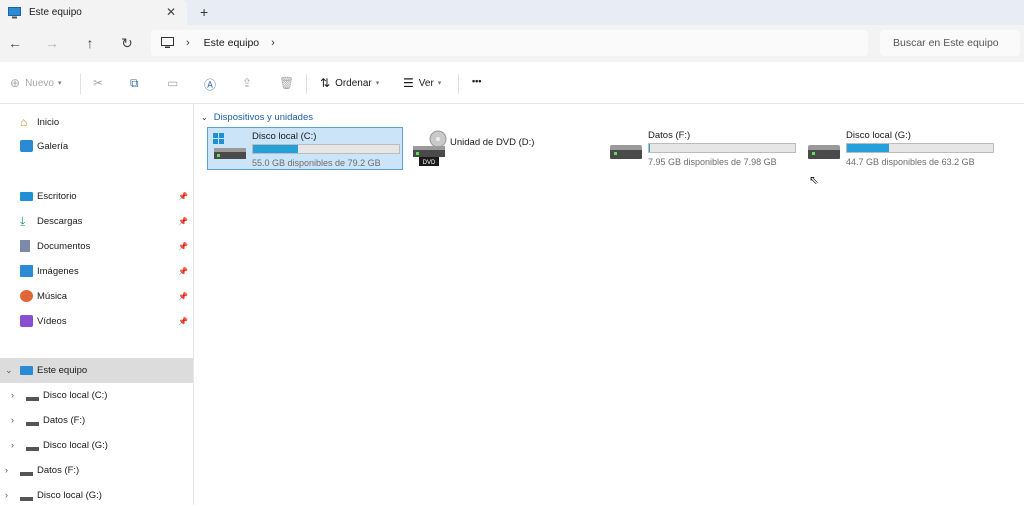 Image resolution: width=1024 pixels, height=507 pixels. I want to click on drive-name: Unidad de DVD (D:), so click(492, 142).